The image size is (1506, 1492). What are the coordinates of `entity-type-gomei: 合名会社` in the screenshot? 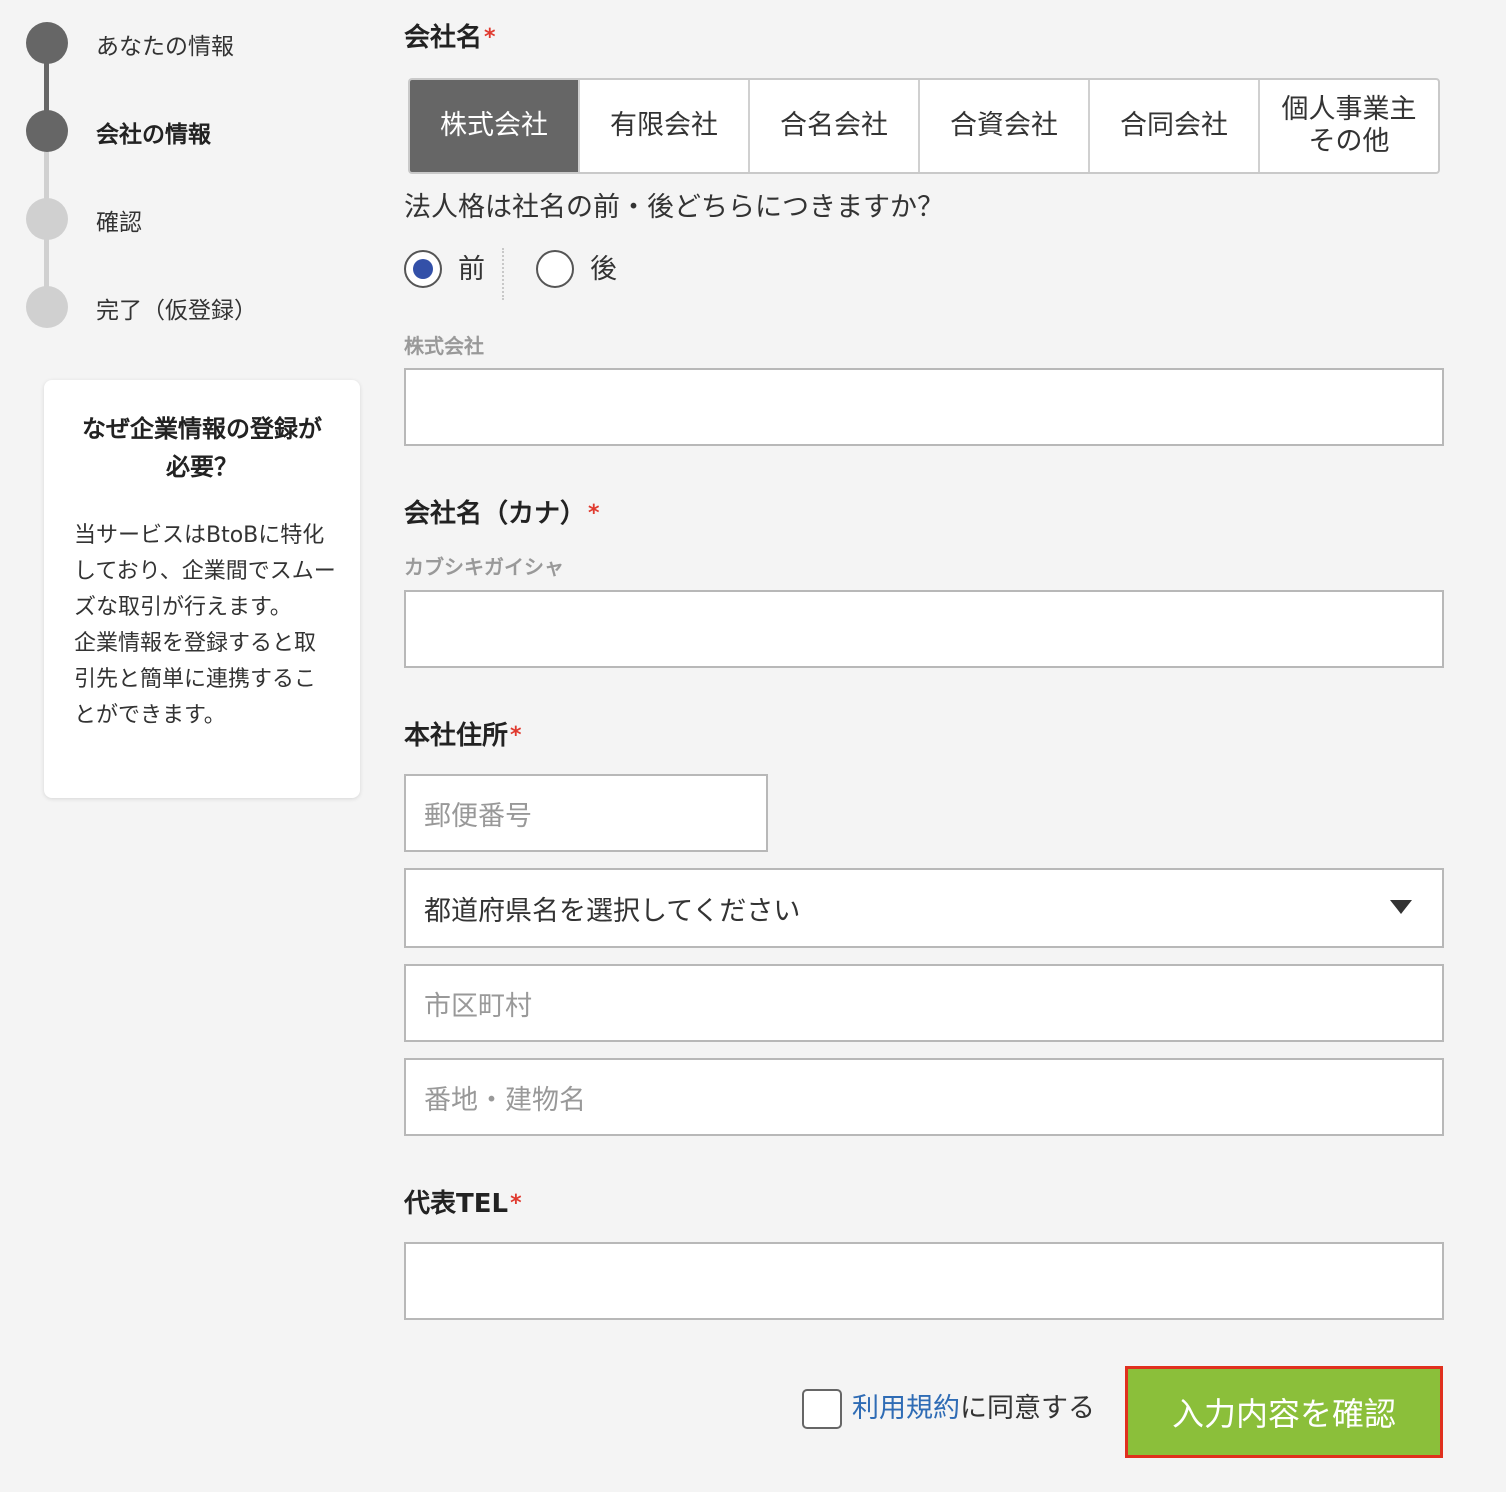 It's located at (835, 126).